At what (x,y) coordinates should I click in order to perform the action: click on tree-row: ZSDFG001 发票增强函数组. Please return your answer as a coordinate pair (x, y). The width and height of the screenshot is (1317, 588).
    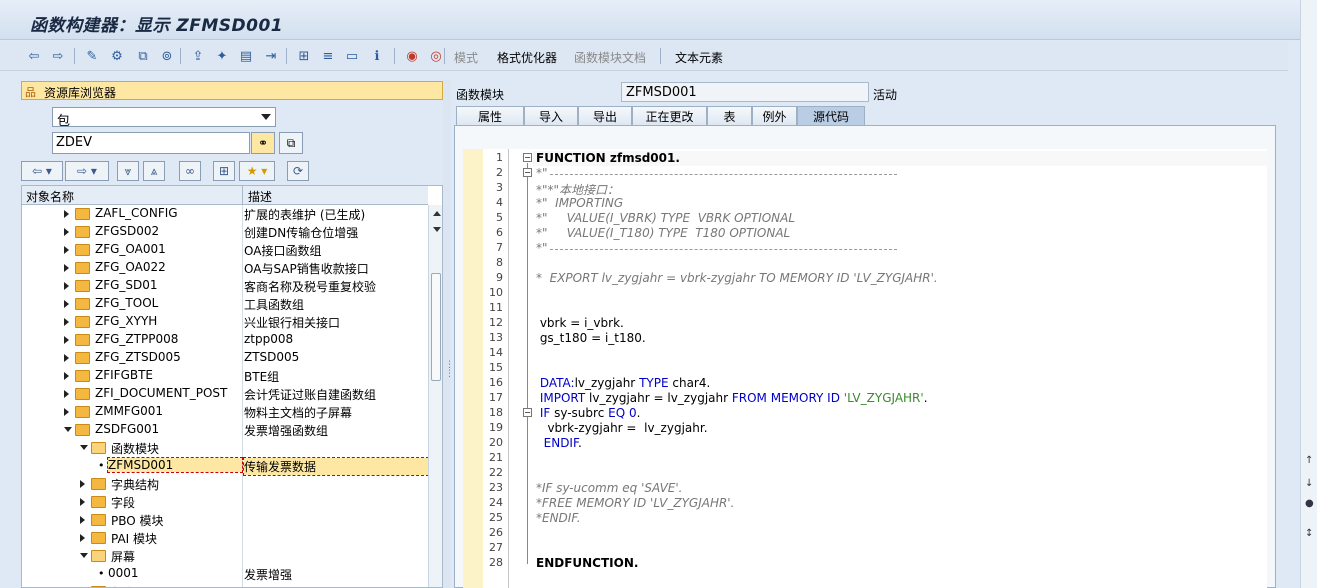
    Looking at the image, I should click on (225, 430).